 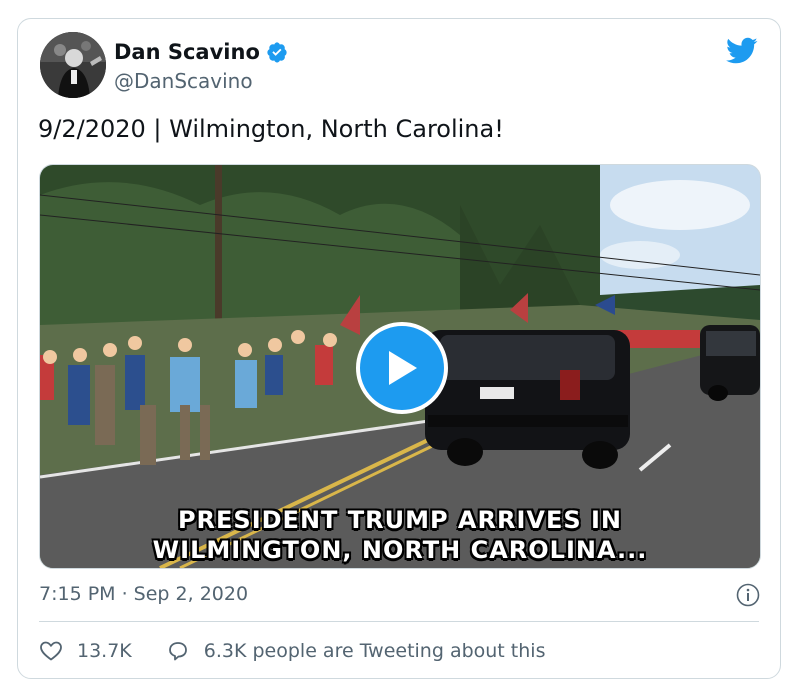 I want to click on video-caption-line-1: PRESIDENT TRUMP ARRIVES IN, so click(x=400, y=520).